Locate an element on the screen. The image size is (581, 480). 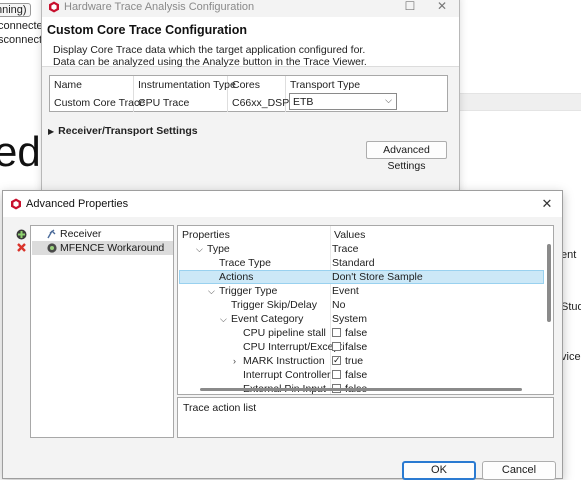
background-fragment: connected is located at coordinates (21, 26).